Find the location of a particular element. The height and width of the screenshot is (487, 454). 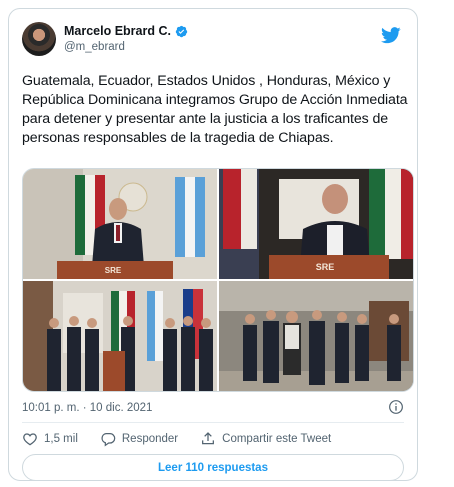

tweet-header: Marcelo Ebrard C. @m_ebrard is located at coordinates (213, 44).